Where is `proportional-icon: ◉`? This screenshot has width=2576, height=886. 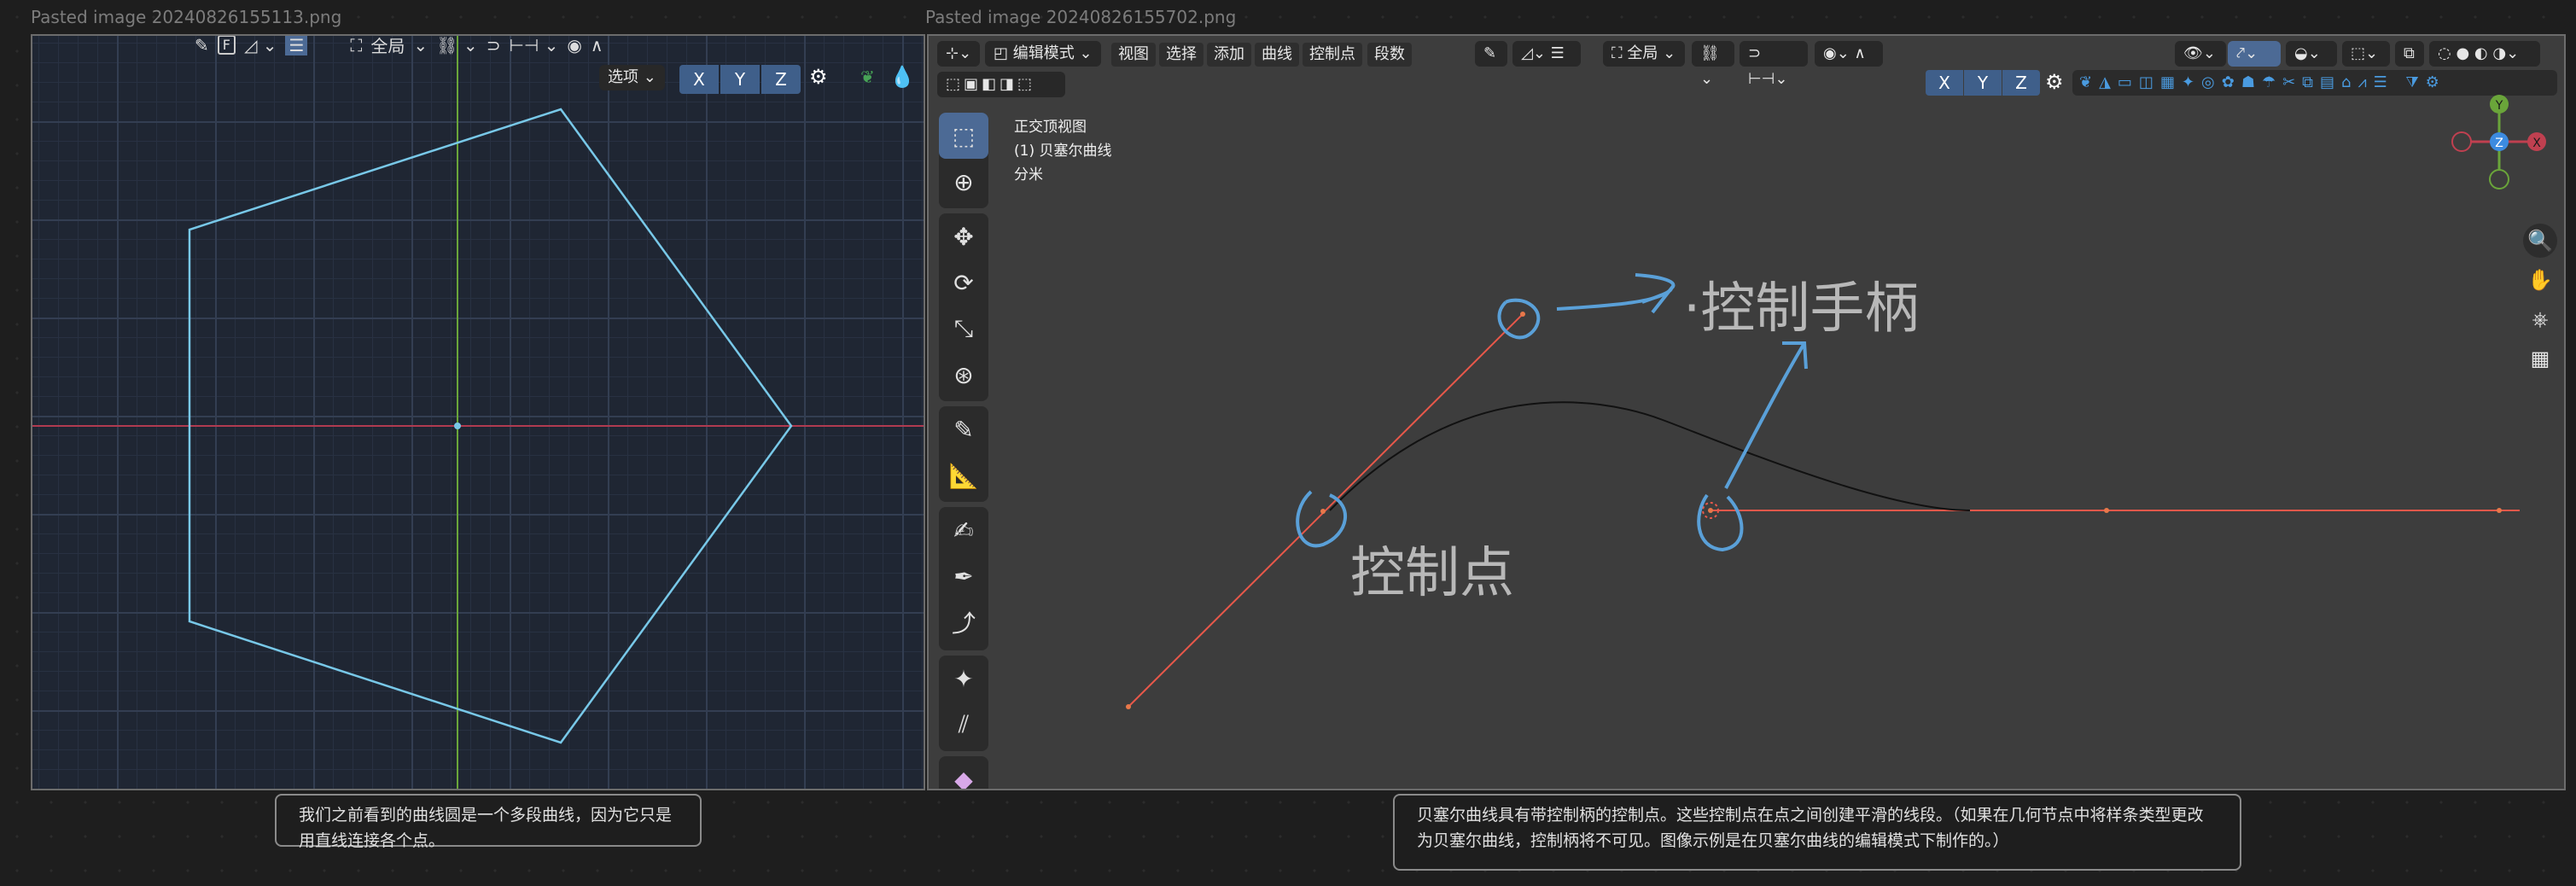
proportional-icon: ◉ is located at coordinates (574, 45).